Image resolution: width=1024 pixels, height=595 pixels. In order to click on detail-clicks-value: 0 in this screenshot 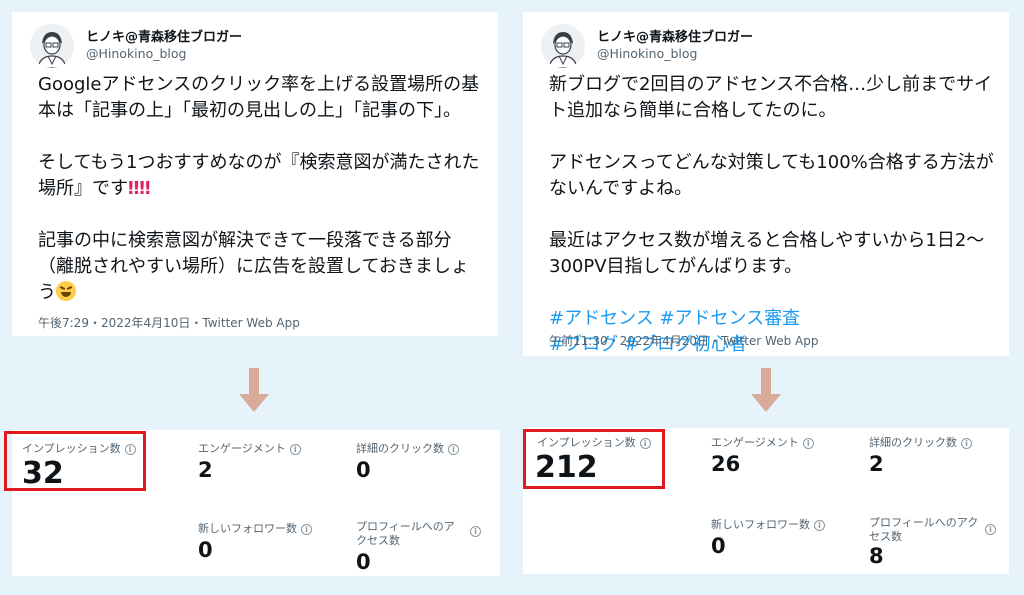, I will do `click(363, 470)`.